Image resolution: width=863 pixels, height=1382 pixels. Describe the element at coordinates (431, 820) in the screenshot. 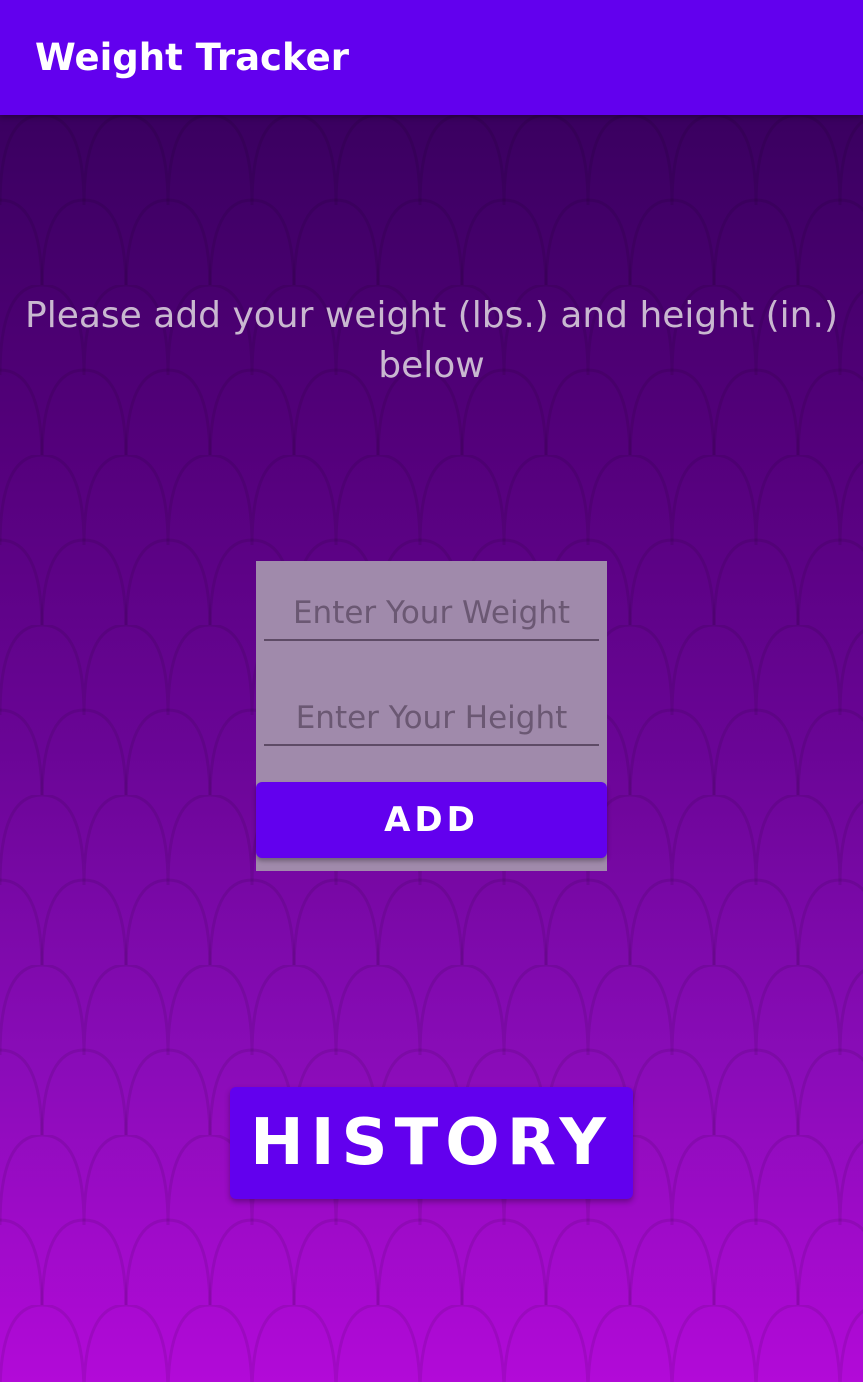

I see `add-button: ADD` at that location.